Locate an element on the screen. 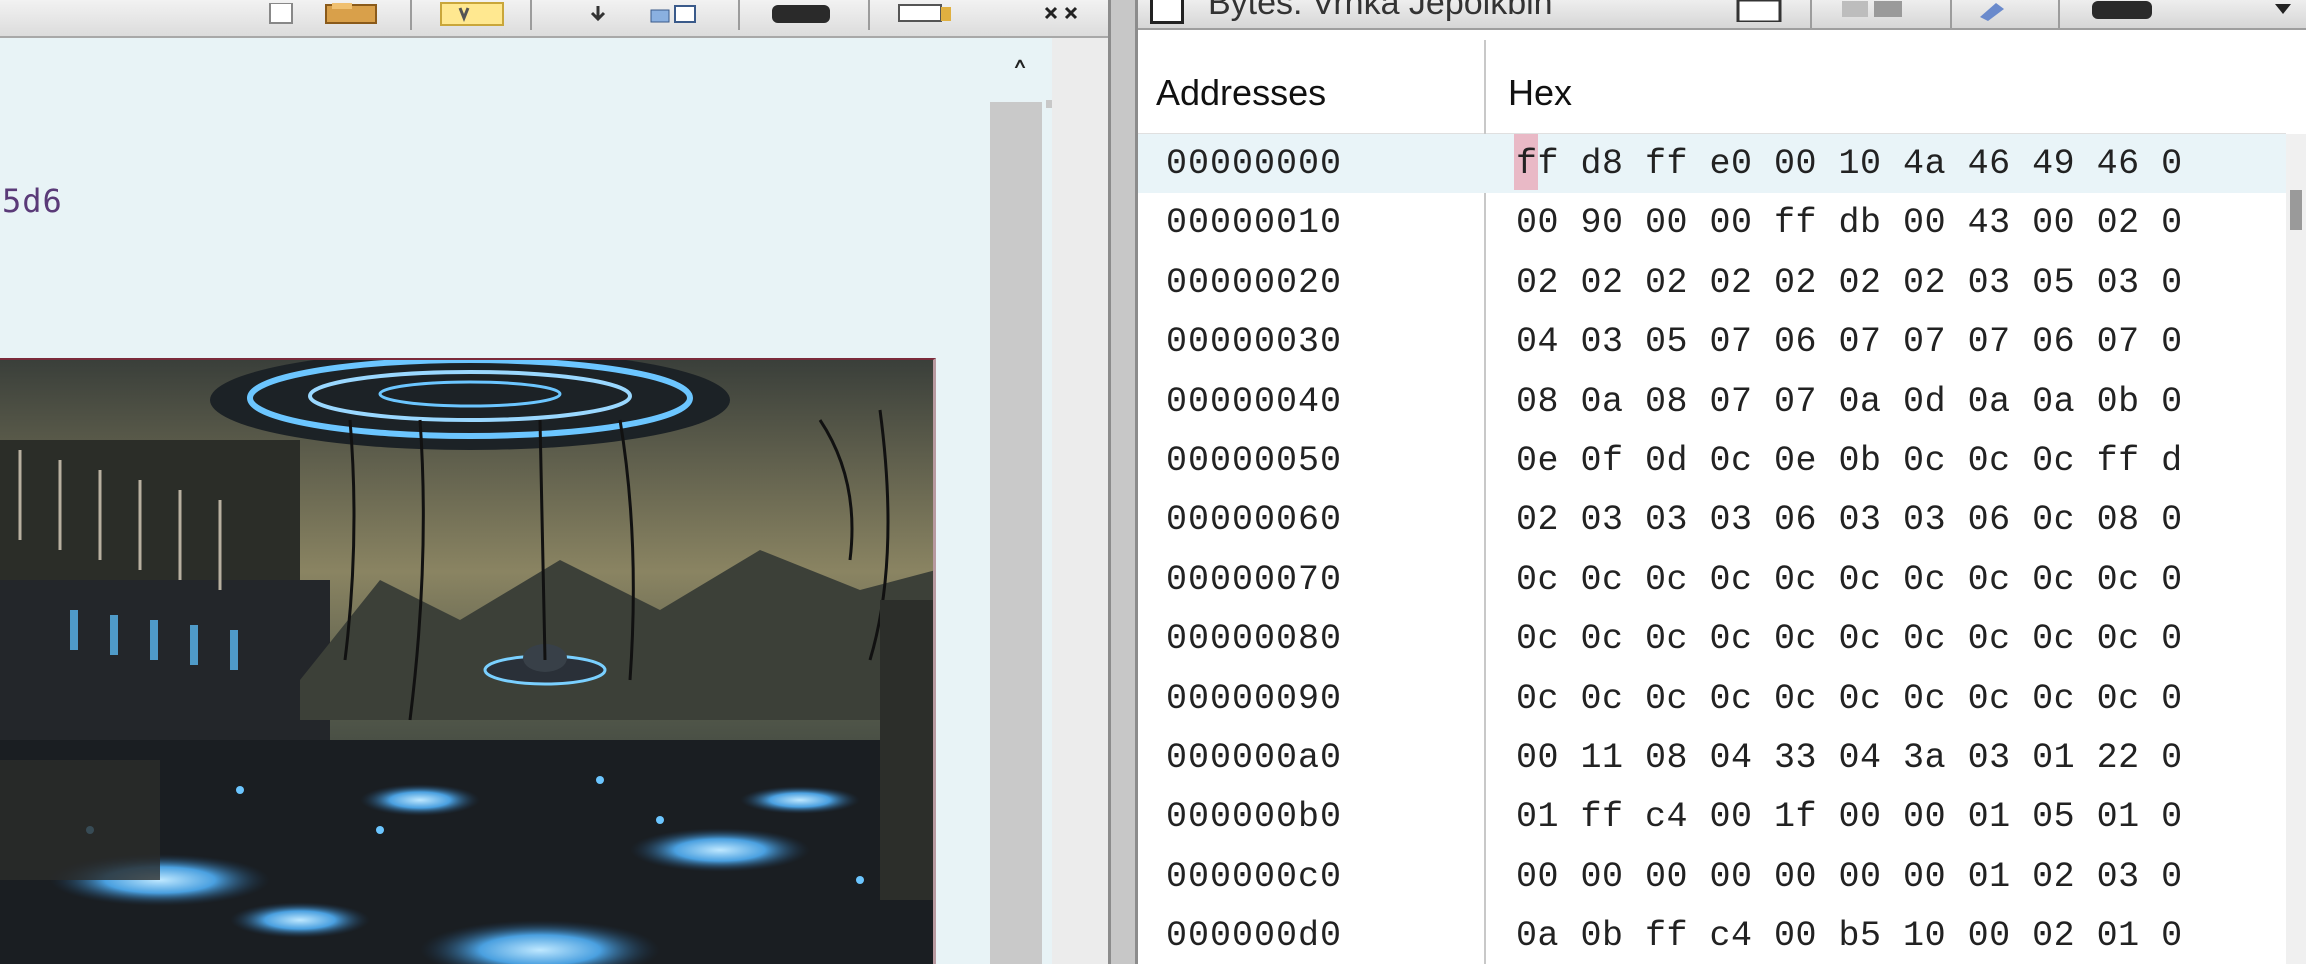 This screenshot has height=964, width=2306. column-header-row: Addresses Hex is located at coordinates (1712, 87).